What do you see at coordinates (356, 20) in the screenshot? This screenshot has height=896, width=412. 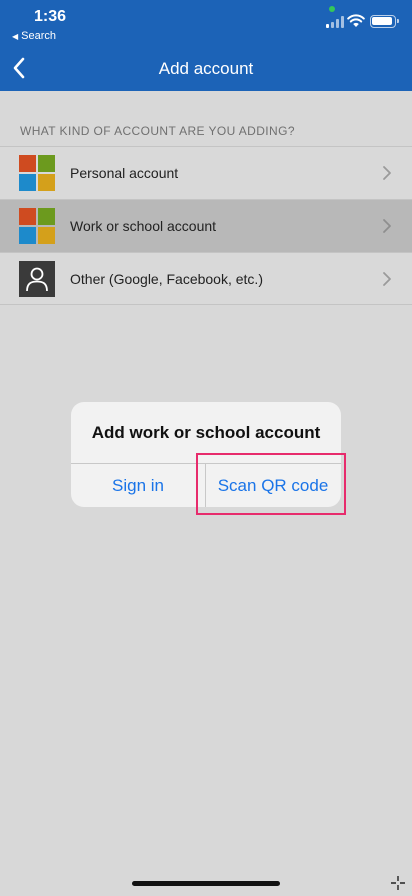 I see `wifi-icon` at bounding box center [356, 20].